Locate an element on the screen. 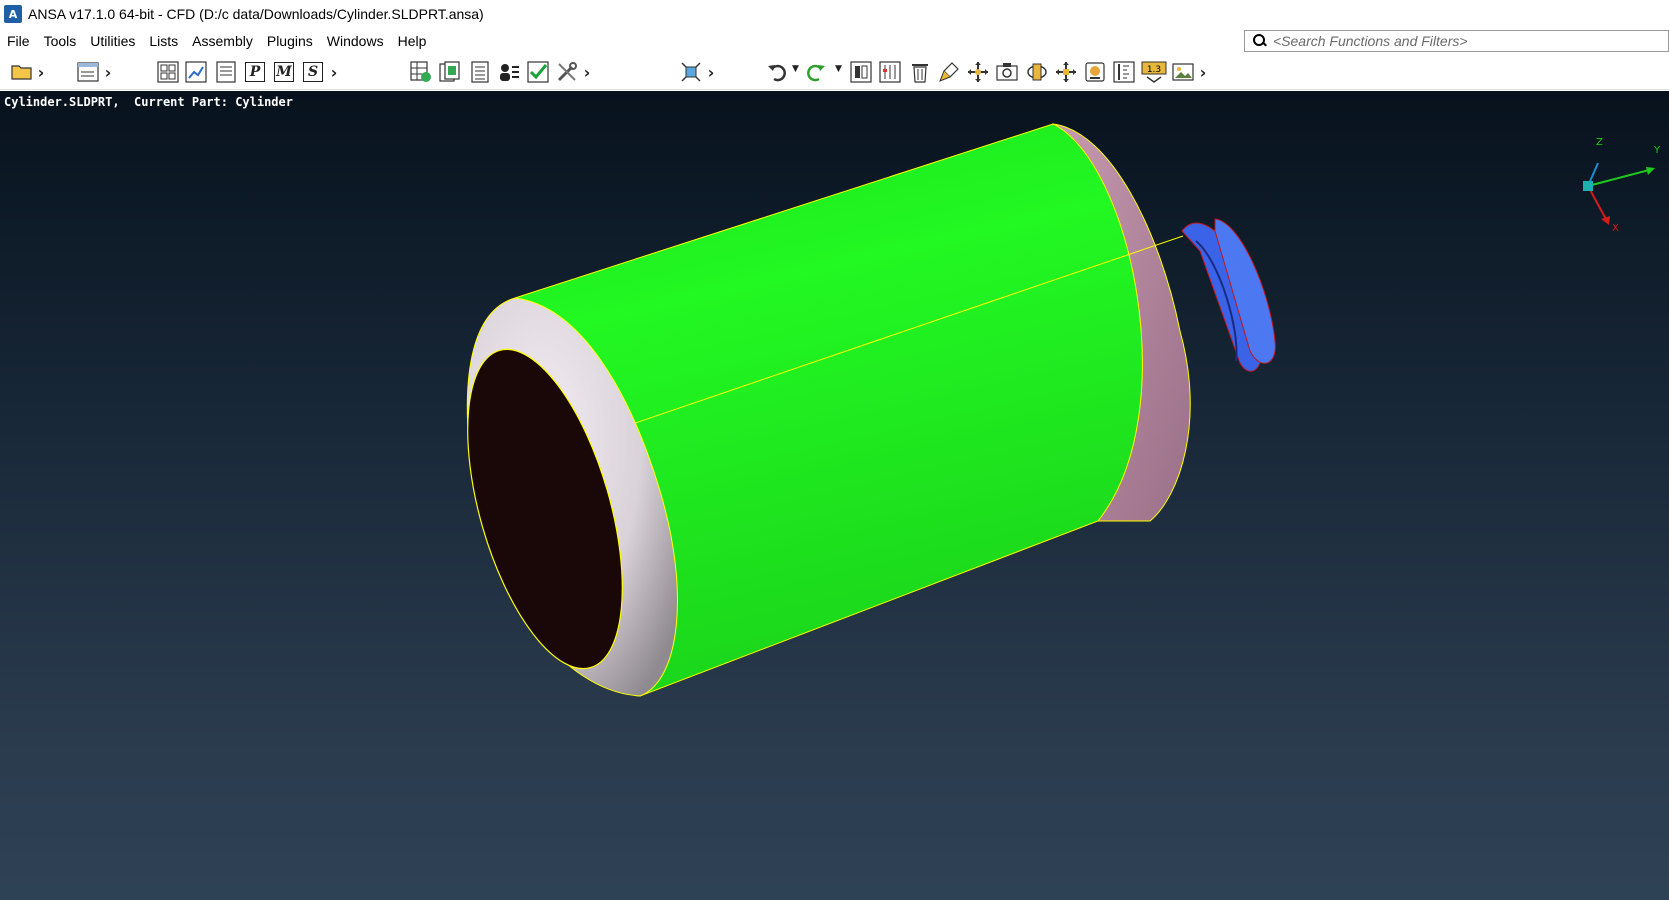 The width and height of the screenshot is (1669, 900). search-input is located at coordinates (1468, 41).